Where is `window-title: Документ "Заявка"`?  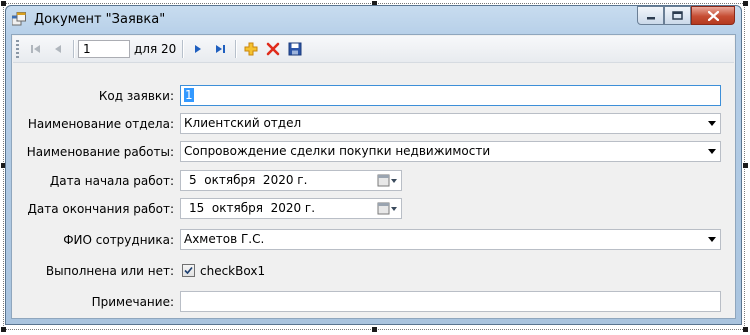
window-title: Документ "Заявка" is located at coordinates (100, 19).